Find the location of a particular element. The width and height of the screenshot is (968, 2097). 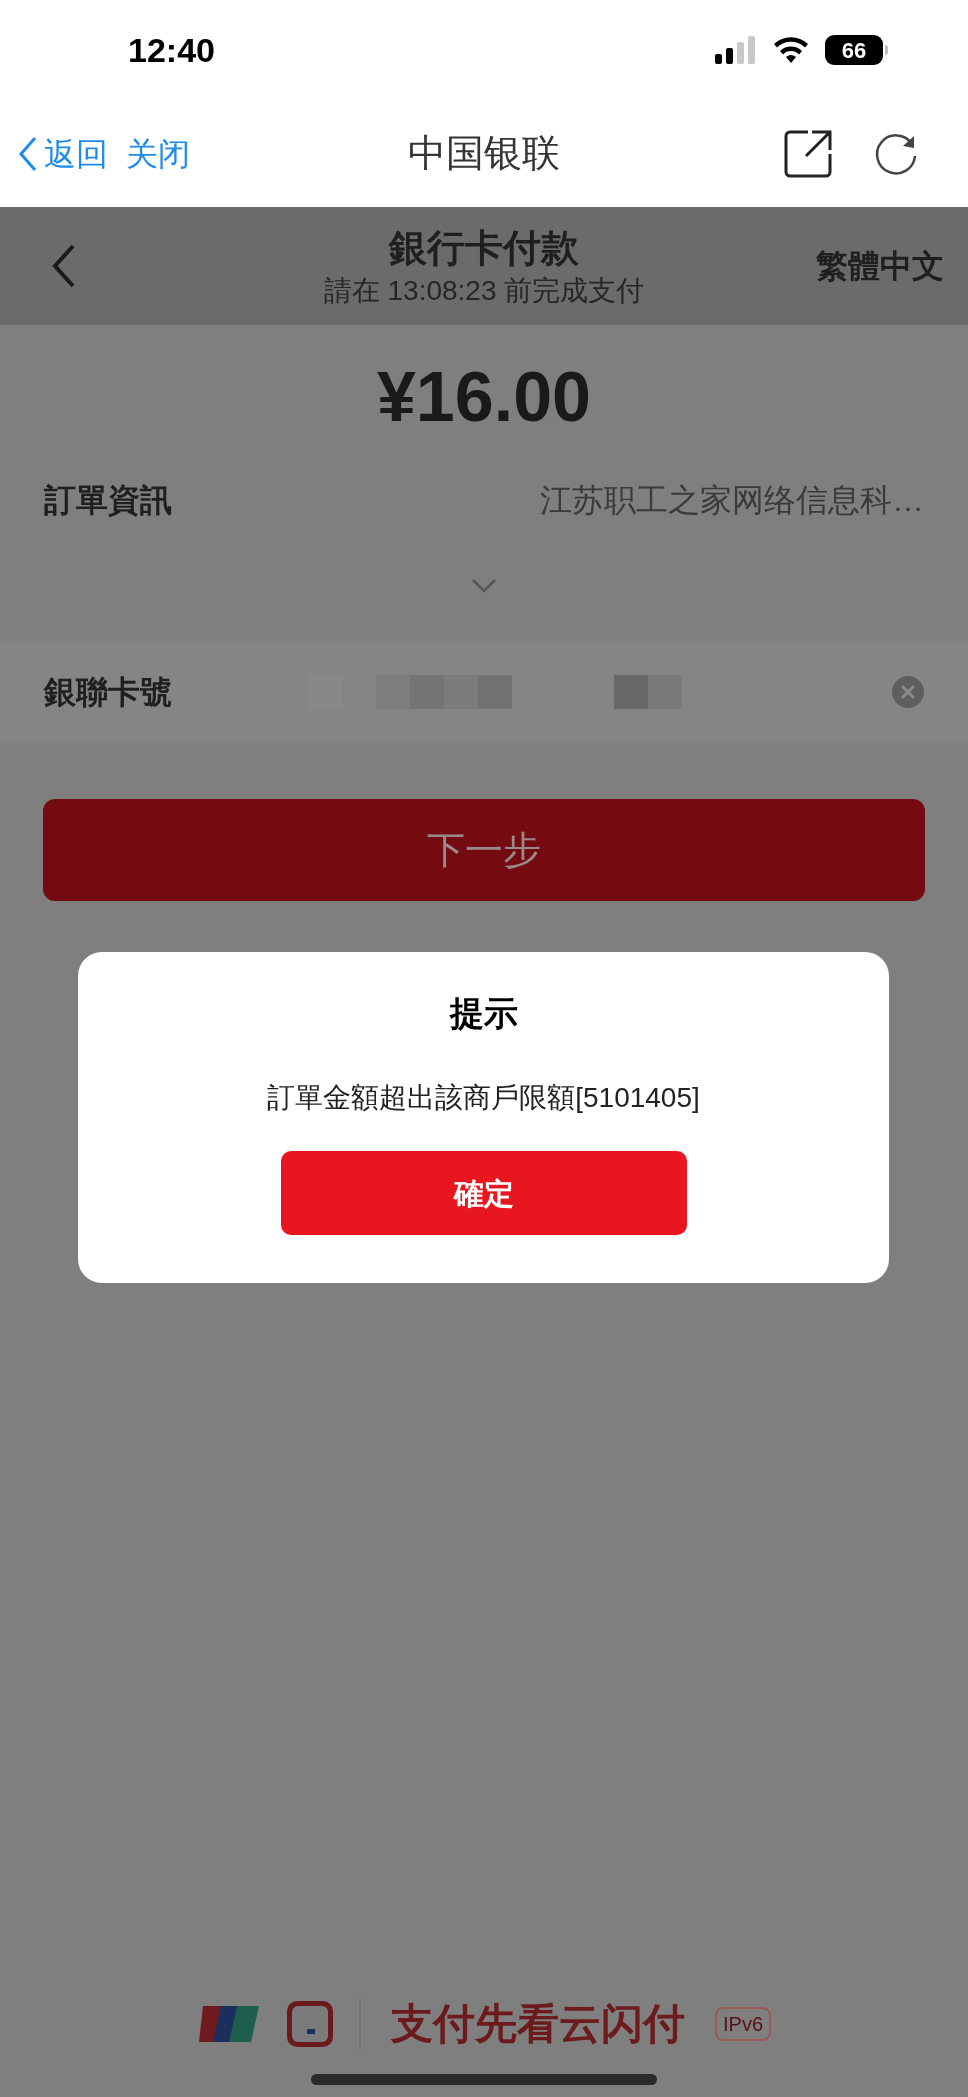

close-link: 关闭 is located at coordinates (158, 153).